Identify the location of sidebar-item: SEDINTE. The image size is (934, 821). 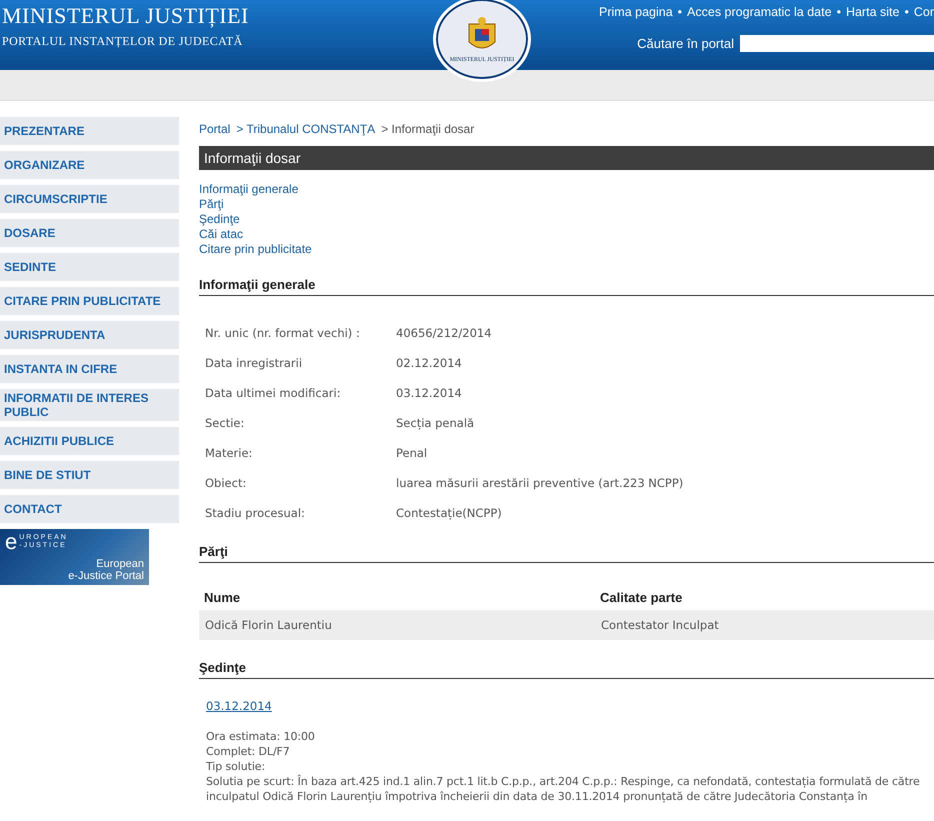
(89, 267).